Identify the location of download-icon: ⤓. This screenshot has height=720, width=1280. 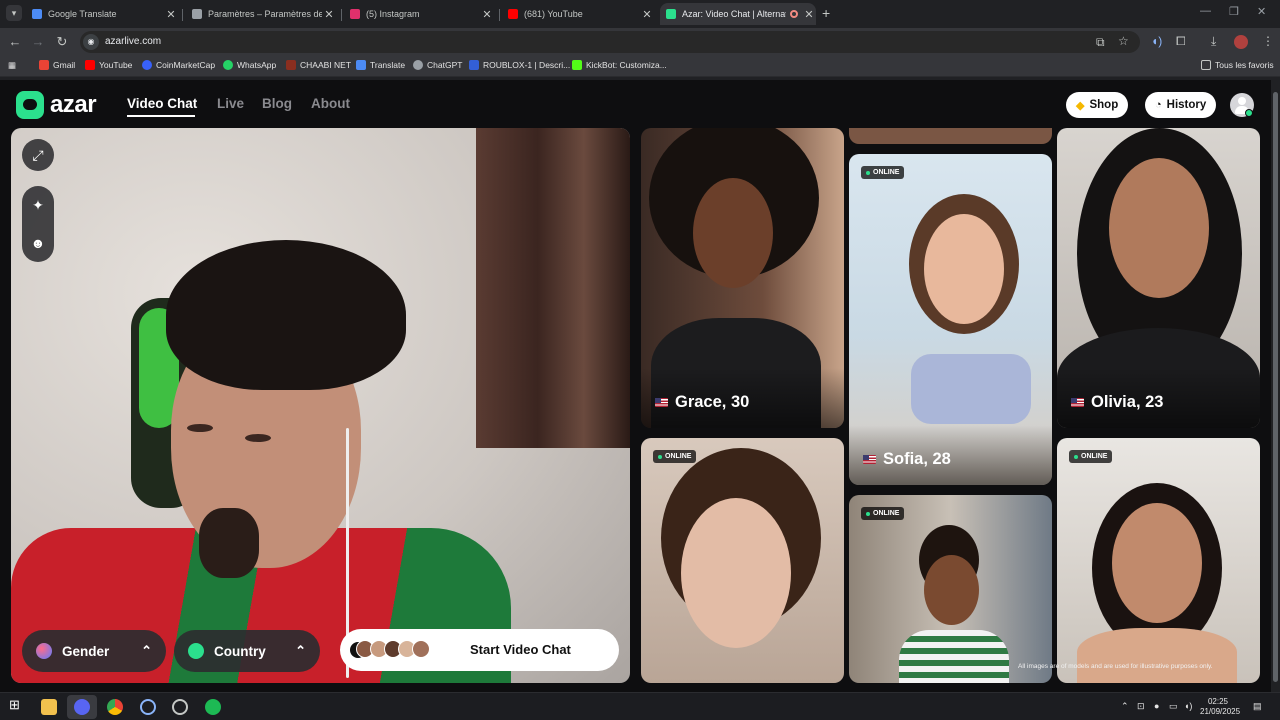
(1213, 41).